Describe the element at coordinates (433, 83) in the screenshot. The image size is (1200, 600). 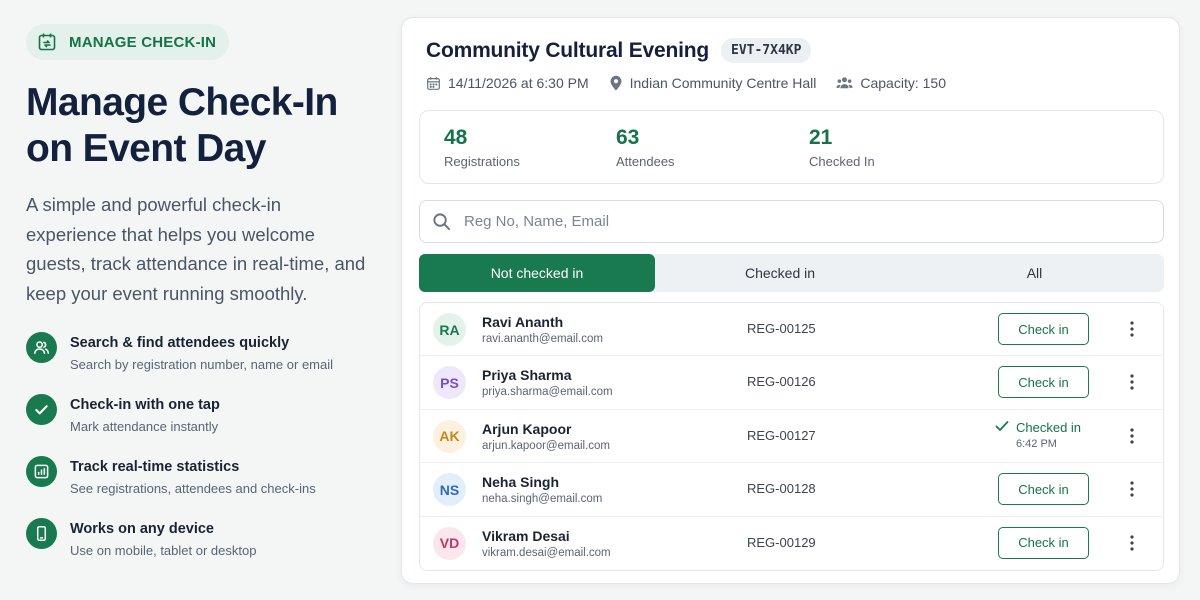
I see `calendar-icon` at that location.